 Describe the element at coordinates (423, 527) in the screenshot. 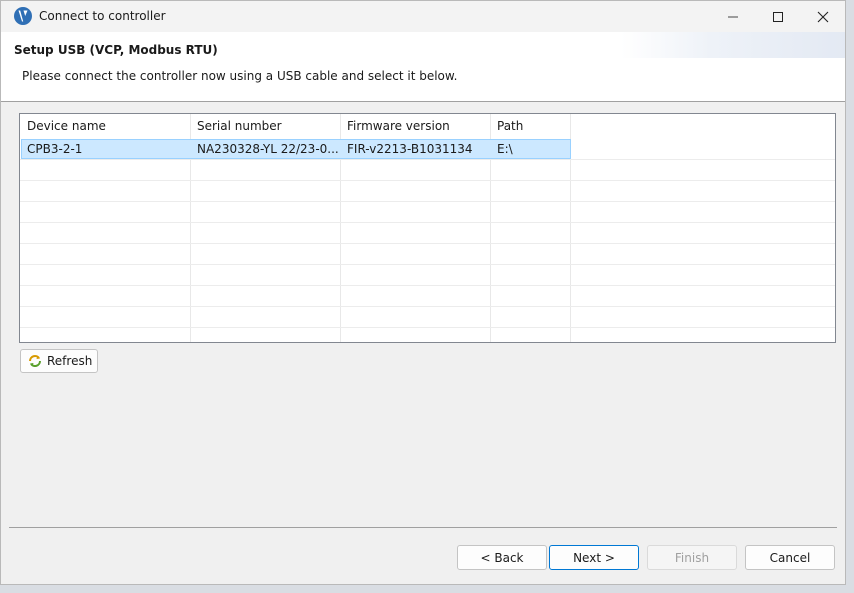

I see `footer-separator` at that location.